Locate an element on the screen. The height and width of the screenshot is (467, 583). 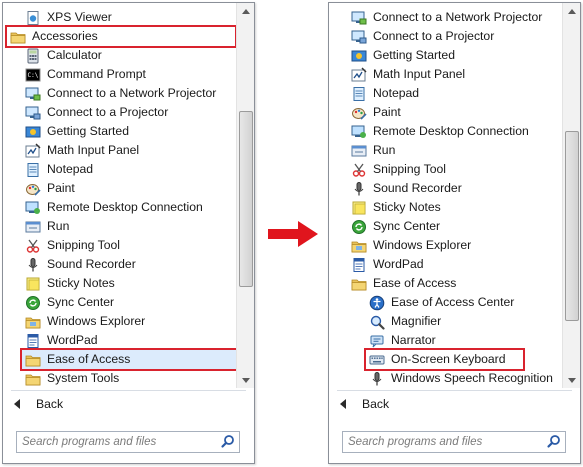
program-item: Calculator is located at coordinates (63, 55).